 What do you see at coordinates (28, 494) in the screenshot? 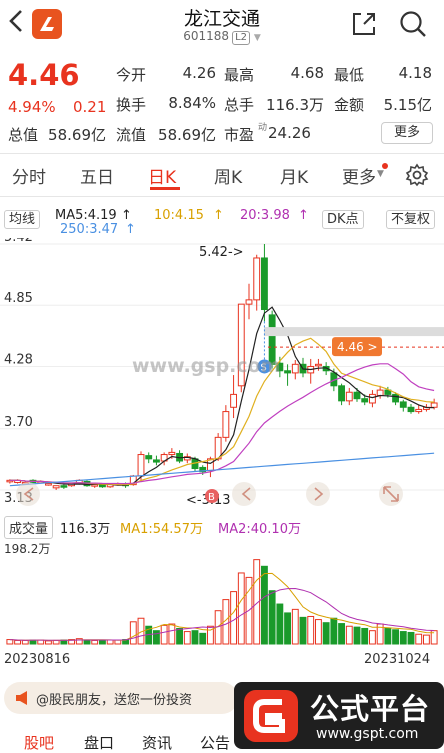
I see `nav-prev-icon-bg` at bounding box center [28, 494].